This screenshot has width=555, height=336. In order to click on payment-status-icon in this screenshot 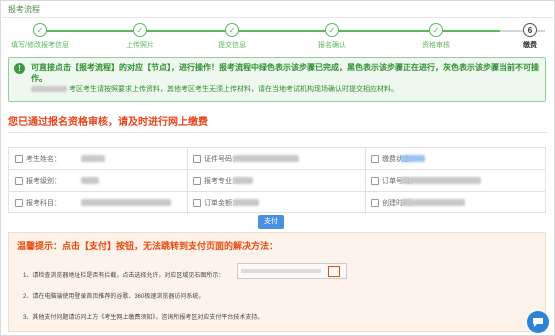, I will do `click(375, 159)`.